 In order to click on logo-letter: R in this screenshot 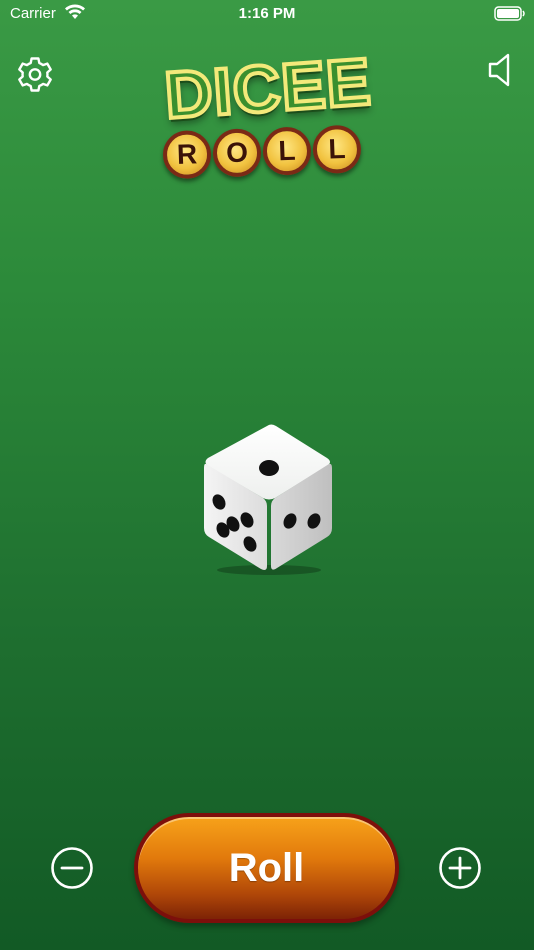, I will do `click(187, 154)`.